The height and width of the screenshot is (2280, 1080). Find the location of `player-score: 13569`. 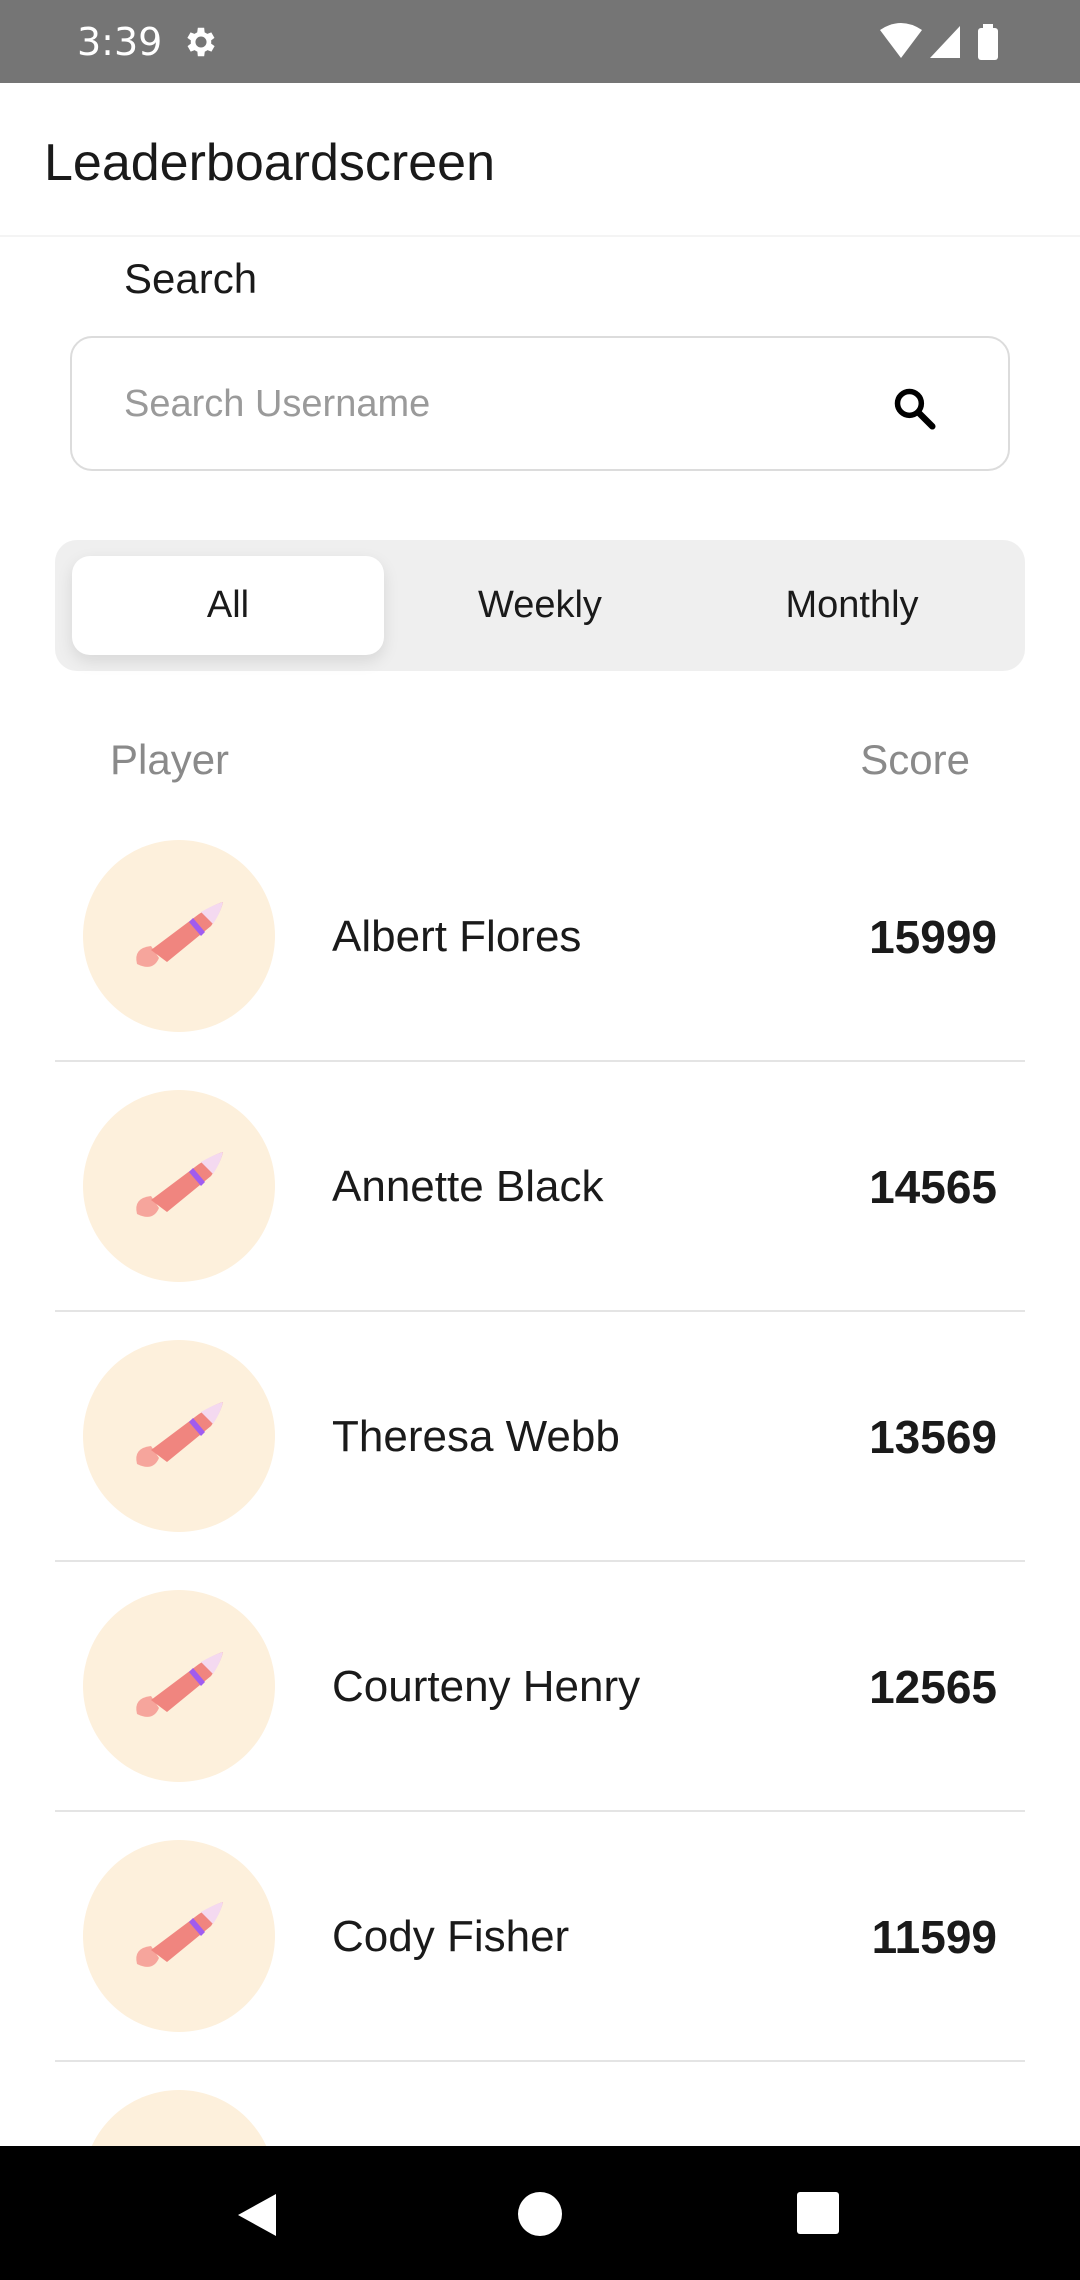

player-score: 13569 is located at coordinates (933, 1437).